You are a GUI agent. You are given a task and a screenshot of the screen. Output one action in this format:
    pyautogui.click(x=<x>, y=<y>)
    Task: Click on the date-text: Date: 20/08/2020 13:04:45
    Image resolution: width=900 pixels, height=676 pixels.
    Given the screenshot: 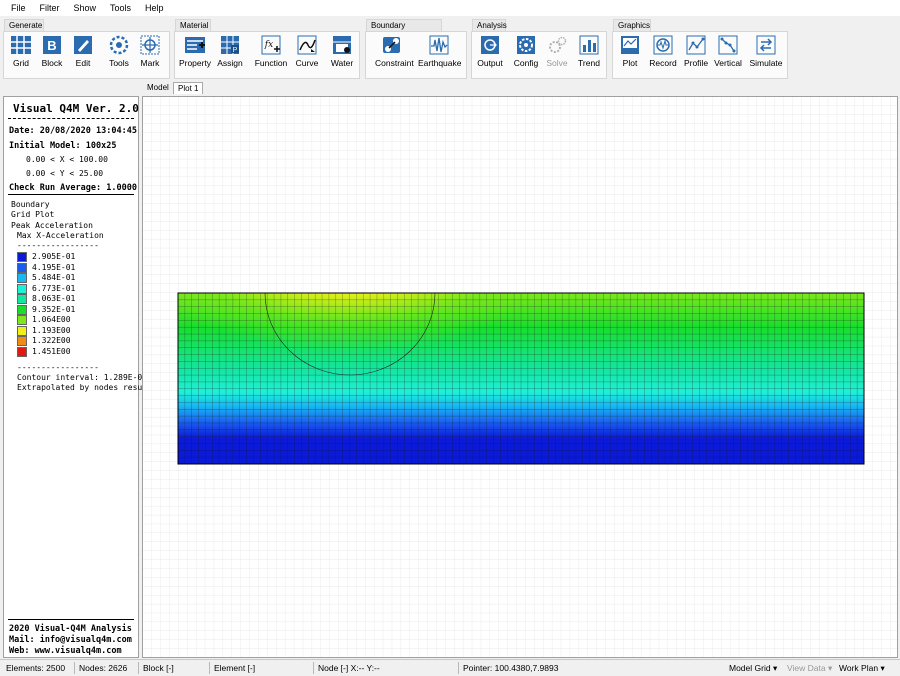 What is the action you would take?
    pyautogui.click(x=73, y=131)
    